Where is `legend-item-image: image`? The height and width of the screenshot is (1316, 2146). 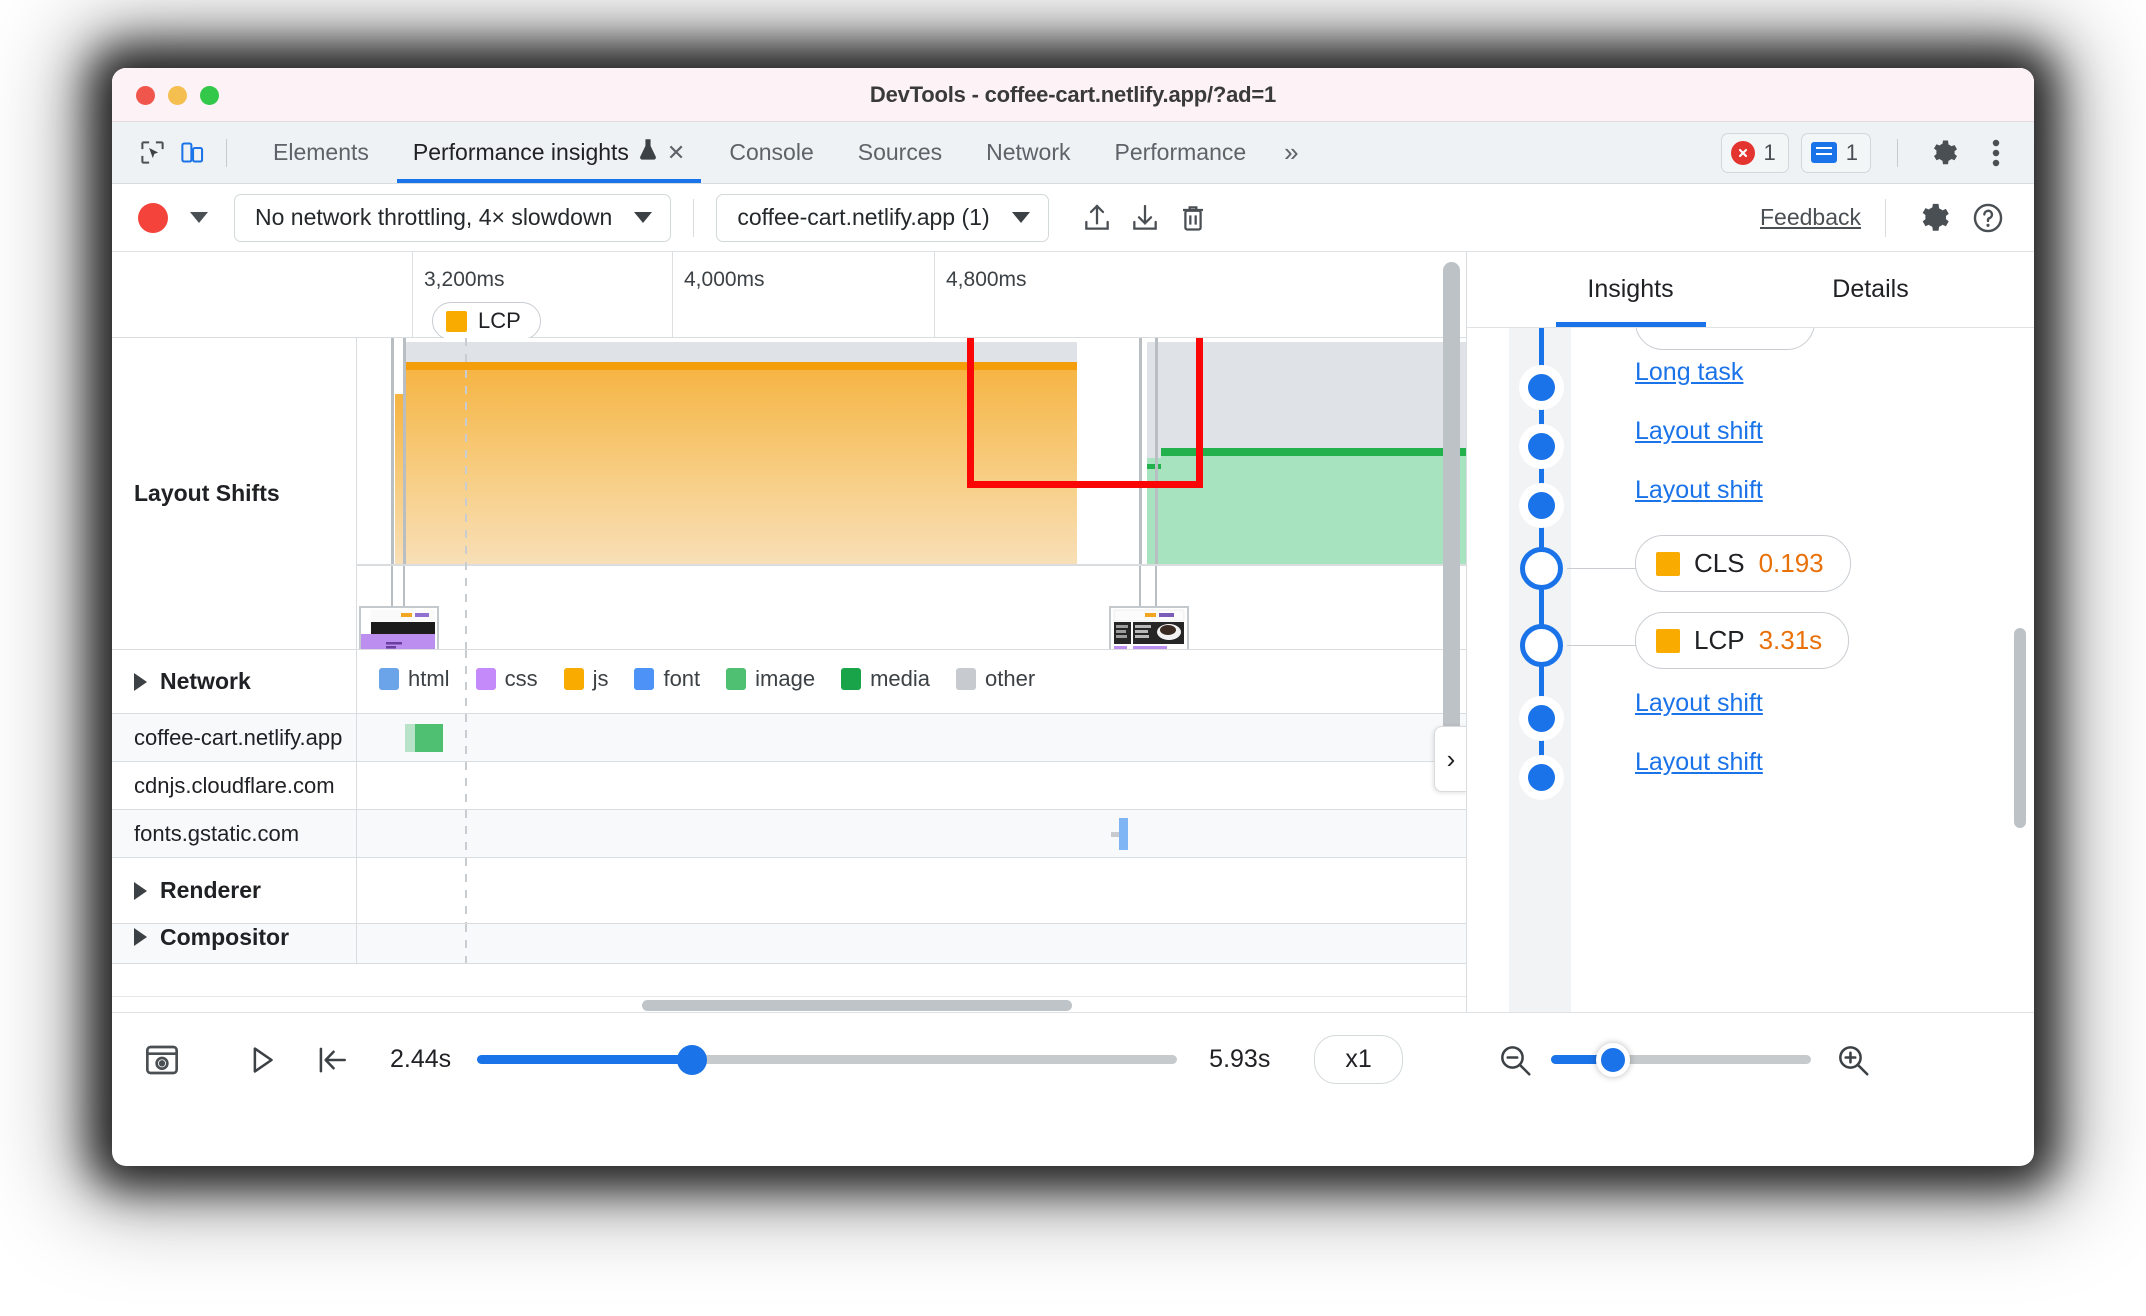 legend-item-image: image is located at coordinates (770, 679).